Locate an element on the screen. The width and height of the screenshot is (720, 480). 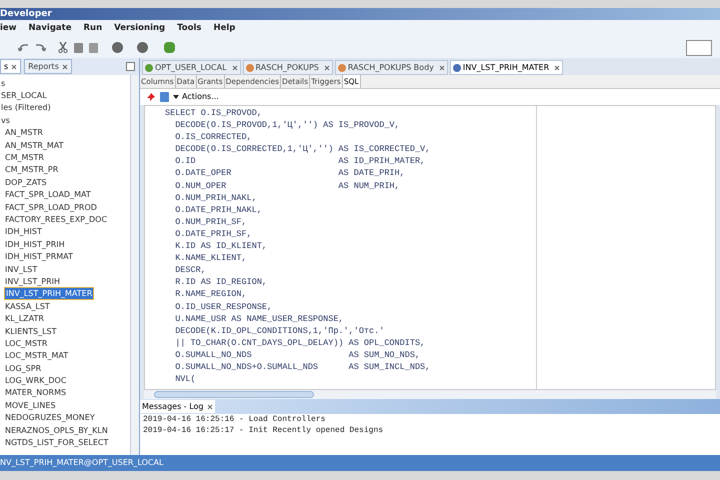
editor-tab: RASCH_POKUPS is located at coordinates (287, 67).